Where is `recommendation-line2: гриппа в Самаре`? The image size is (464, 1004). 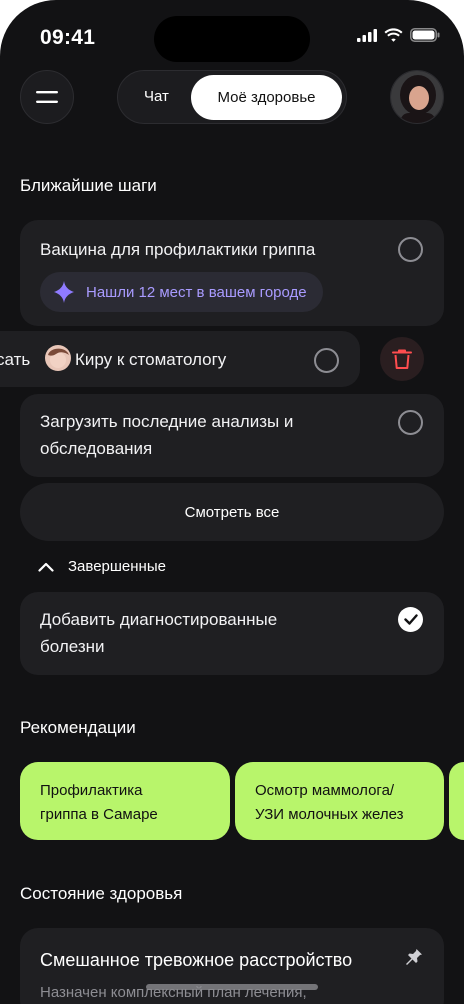
recommendation-line2: гриппа в Самаре is located at coordinates (99, 814).